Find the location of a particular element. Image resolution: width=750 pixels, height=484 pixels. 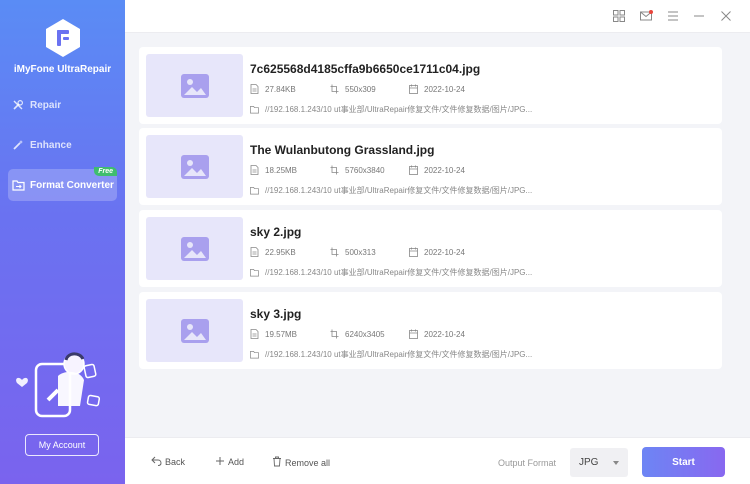

my-account-button: My Account is located at coordinates (62, 445).